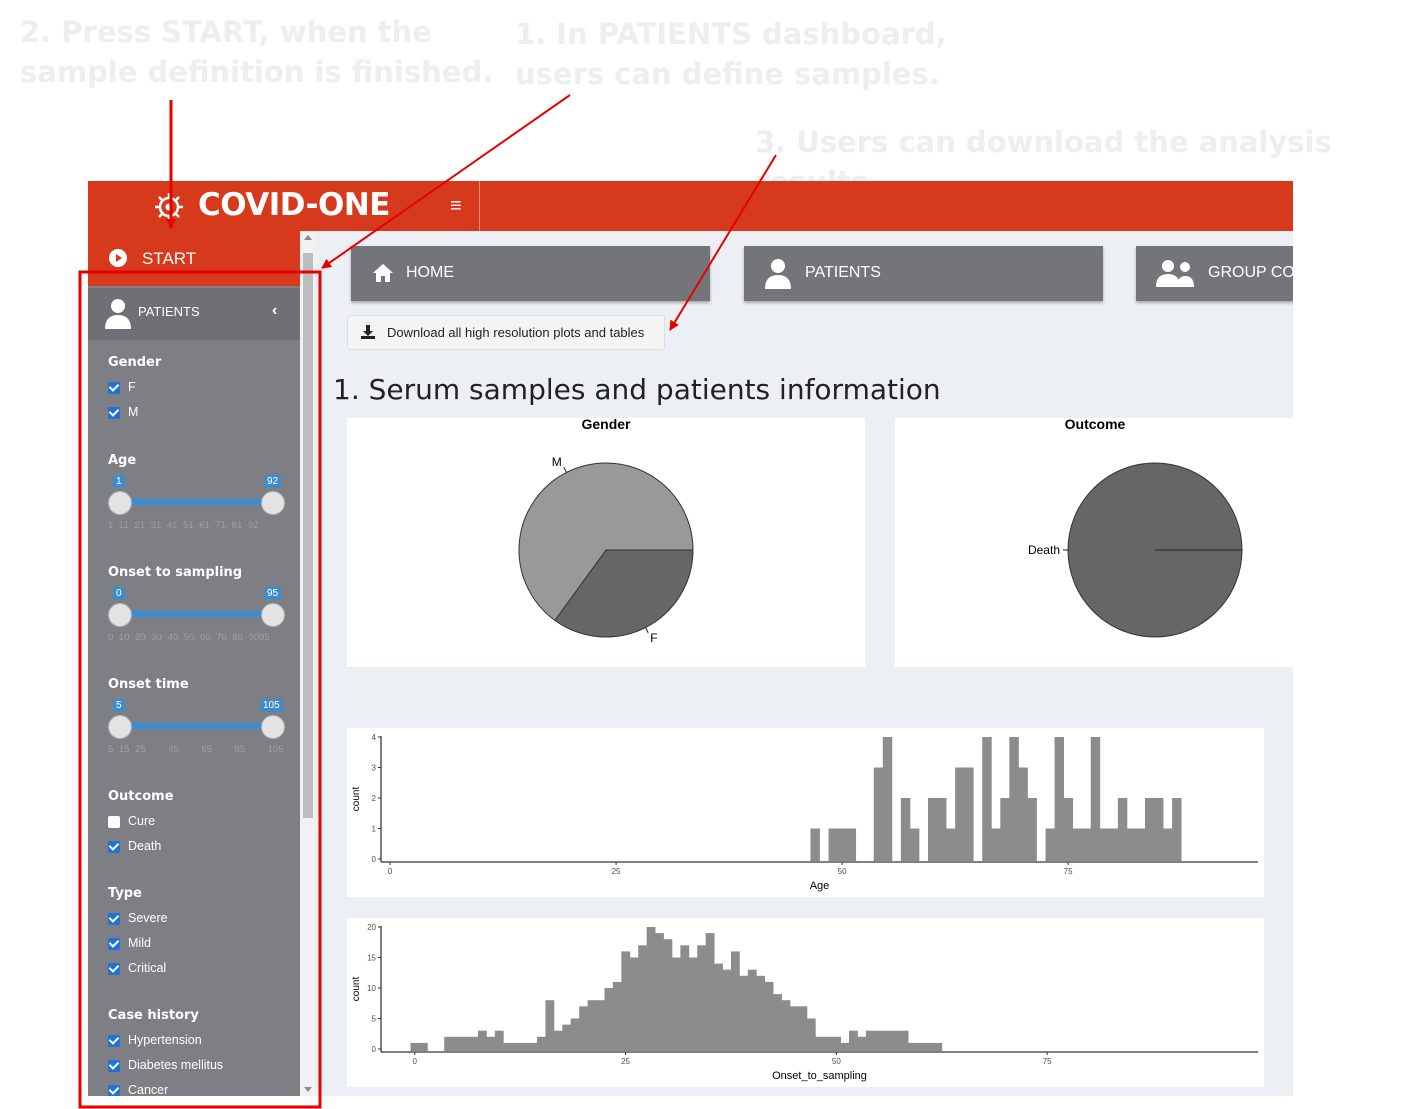  Describe the element at coordinates (804, 812) in the screenshot. I see `age-histogram: 0 1 2 3 4 0 25 50 75 Age count` at that location.